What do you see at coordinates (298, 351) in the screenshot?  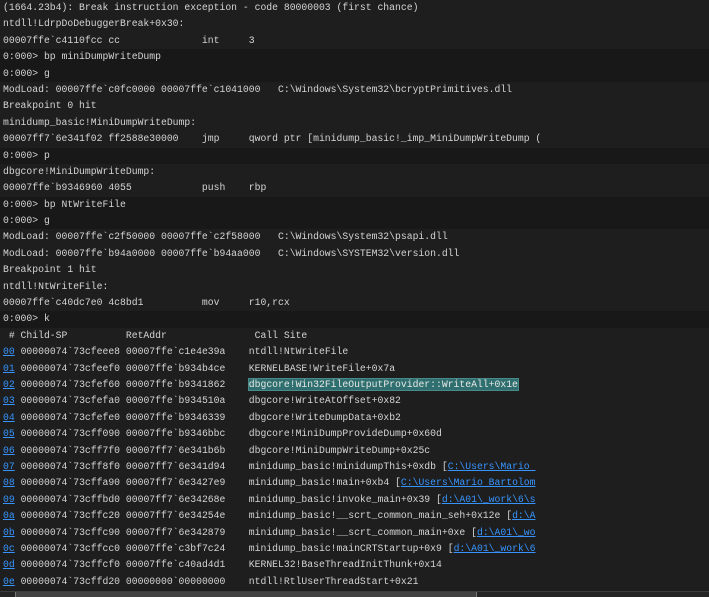 I see `call-site: ntdll!NtWriteFile` at bounding box center [298, 351].